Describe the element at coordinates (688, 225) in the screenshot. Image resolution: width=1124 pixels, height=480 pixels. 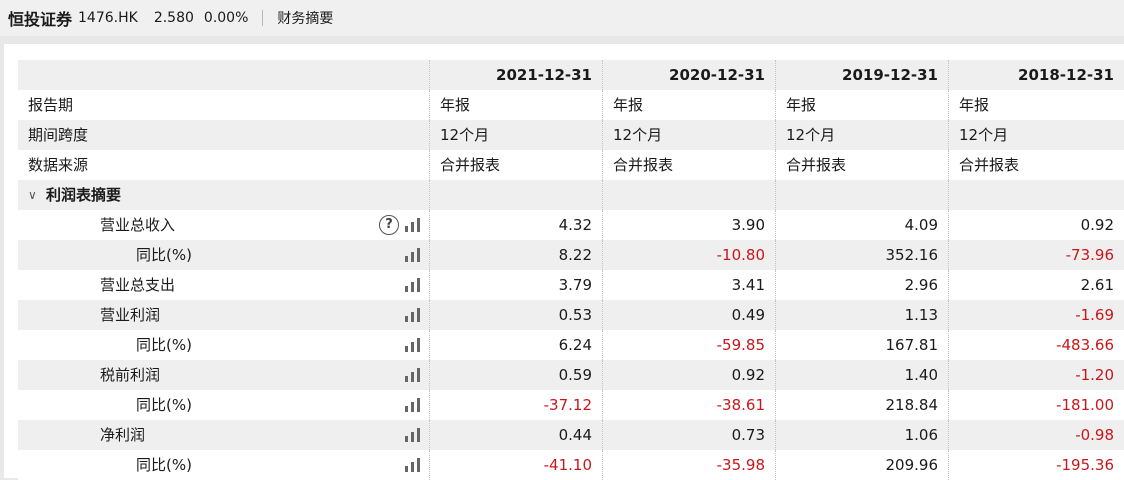
I see `table-cell: 3.90` at that location.